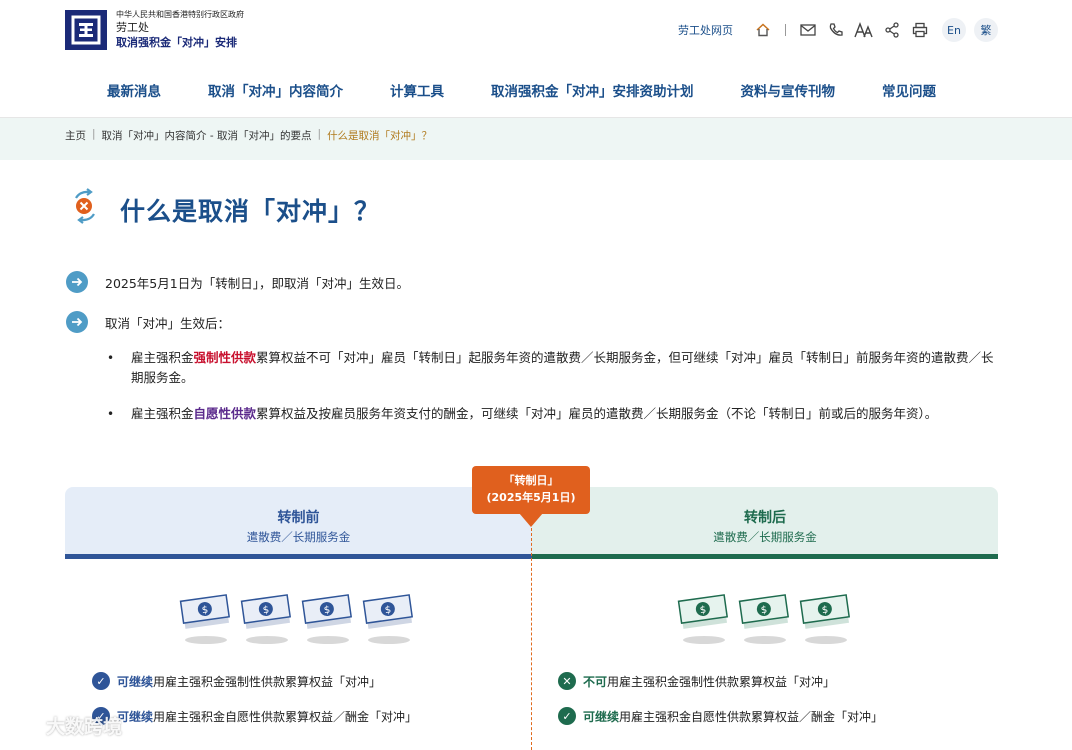 This screenshot has width=1072, height=750. What do you see at coordinates (298, 518) in the screenshot?
I see `before-title: 转制前` at bounding box center [298, 518].